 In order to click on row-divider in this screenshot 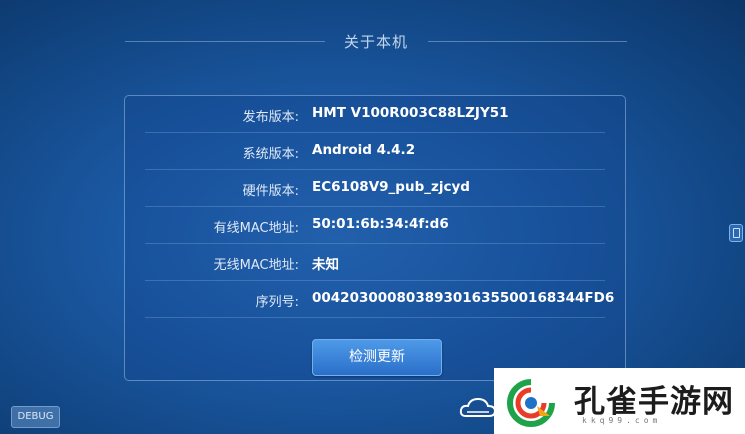, I will do `click(375, 317)`.